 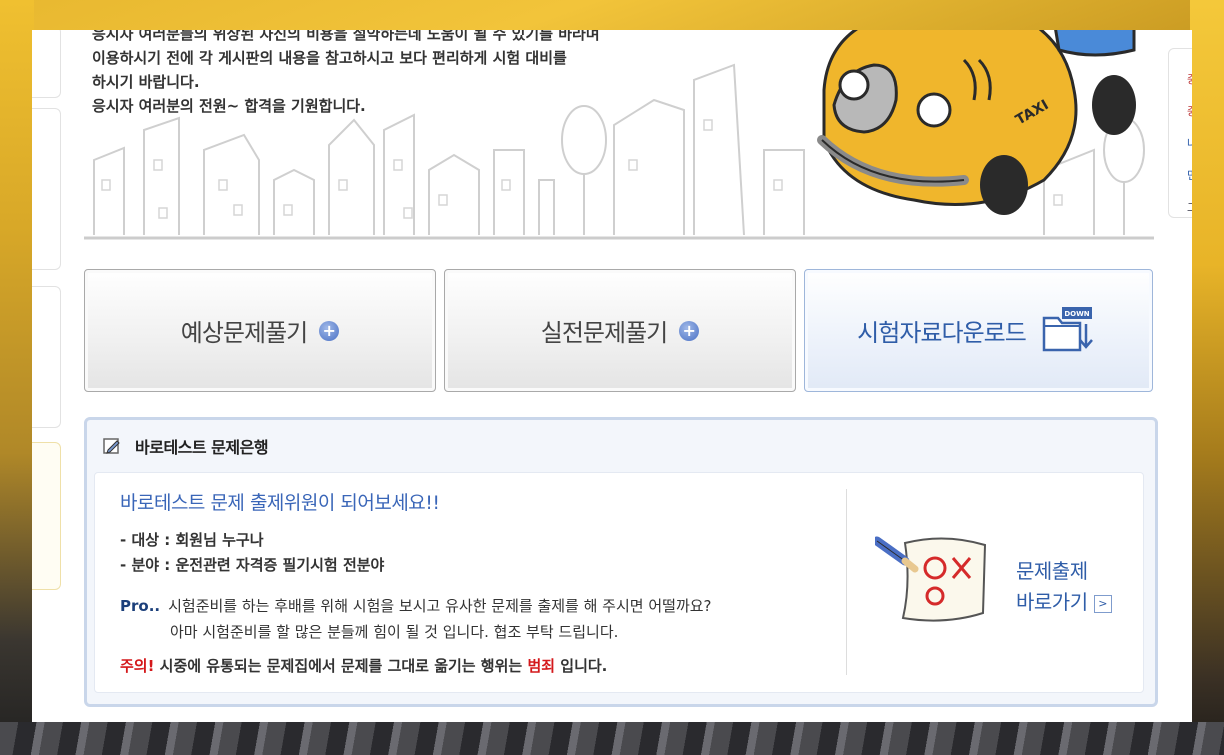 What do you see at coordinates (1189, 143) in the screenshot?
I see `right-sidebar-text: 나` at bounding box center [1189, 143].